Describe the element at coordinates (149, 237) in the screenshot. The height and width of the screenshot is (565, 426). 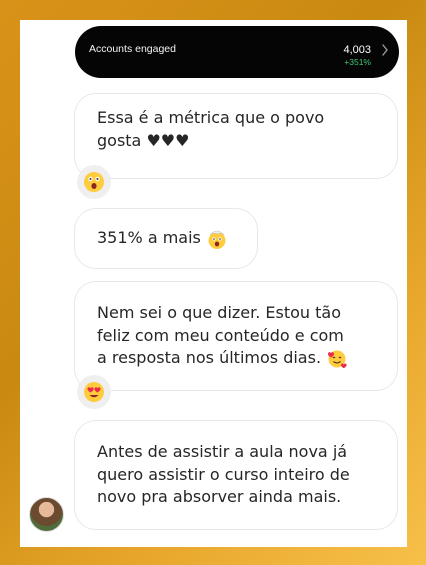
I see `message-line: 351% a mais` at that location.